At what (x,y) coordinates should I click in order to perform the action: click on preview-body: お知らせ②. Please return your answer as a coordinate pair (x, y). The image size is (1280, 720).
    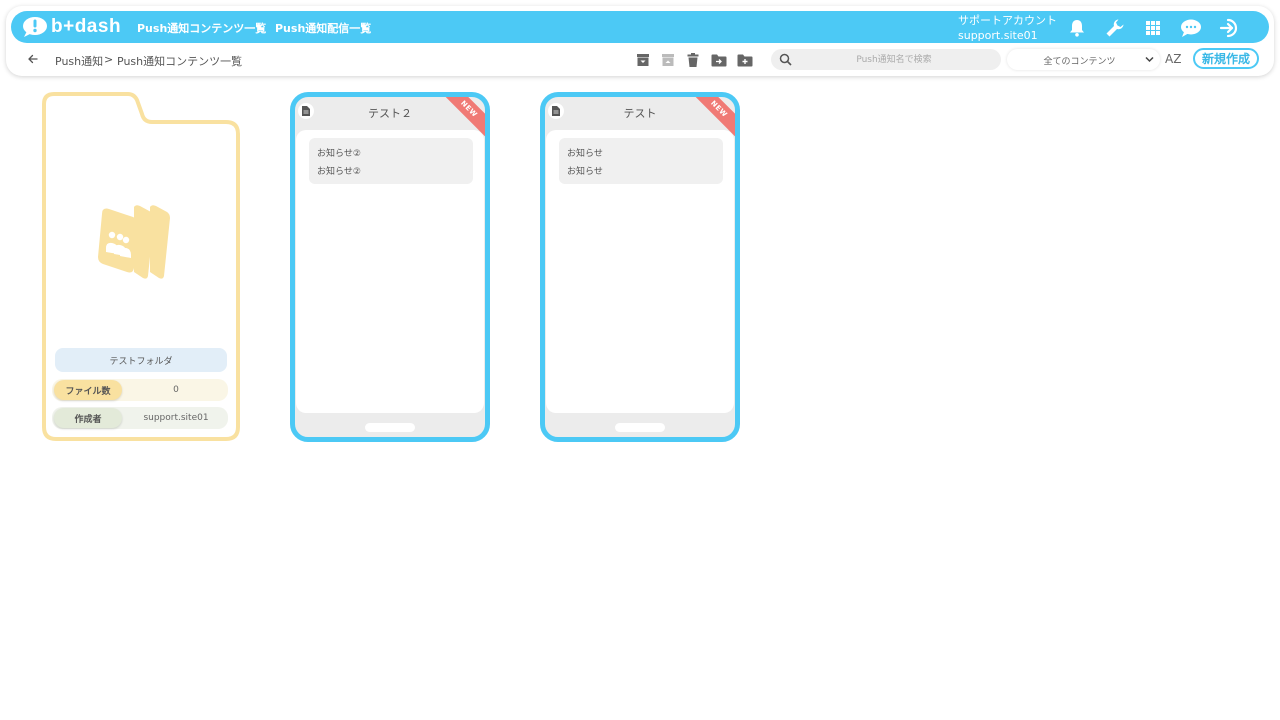
    Looking at the image, I should click on (339, 172).